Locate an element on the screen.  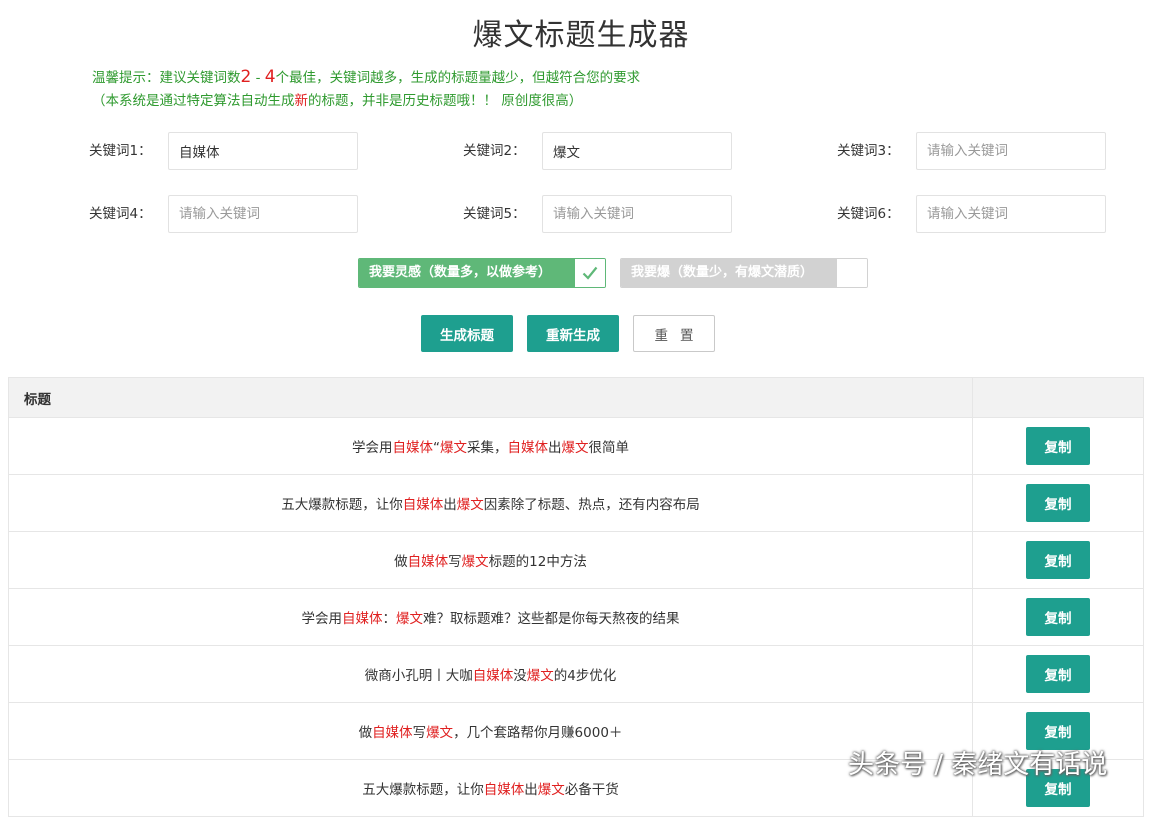
title-text: 微商小孔明丨大咖 is located at coordinates (418, 676).